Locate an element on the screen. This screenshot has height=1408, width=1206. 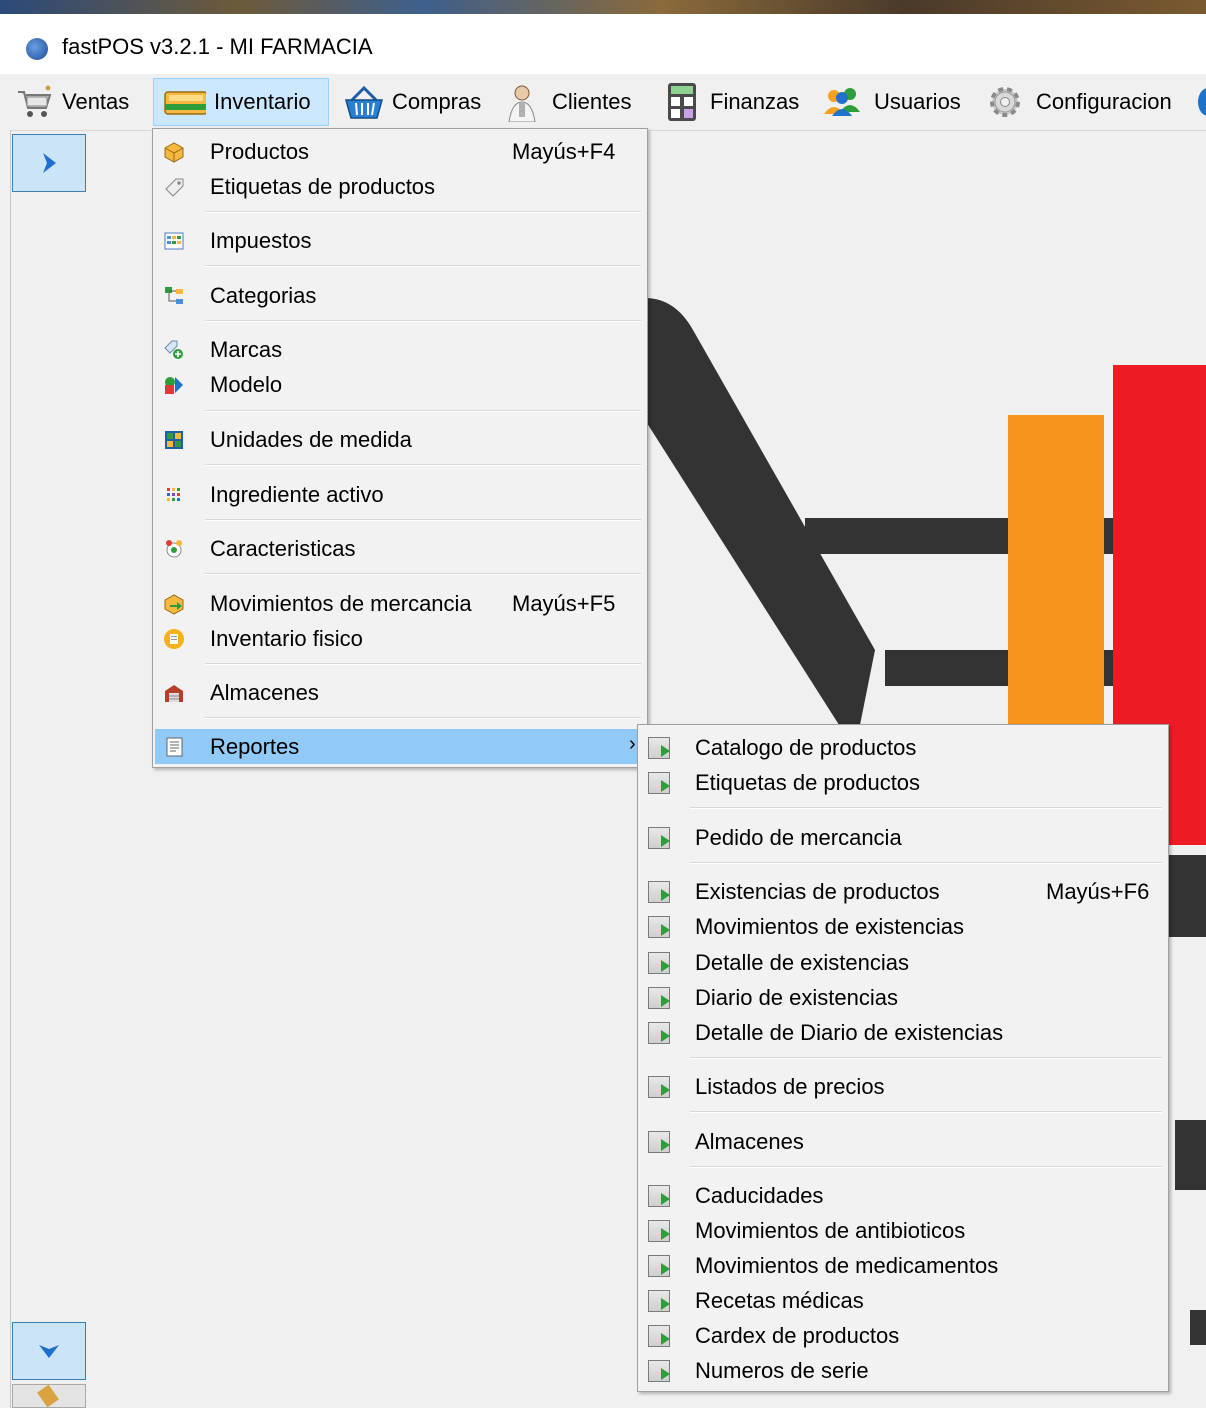
report-item-numeros-de-serie: Numeros de serie is located at coordinates (903, 1370).